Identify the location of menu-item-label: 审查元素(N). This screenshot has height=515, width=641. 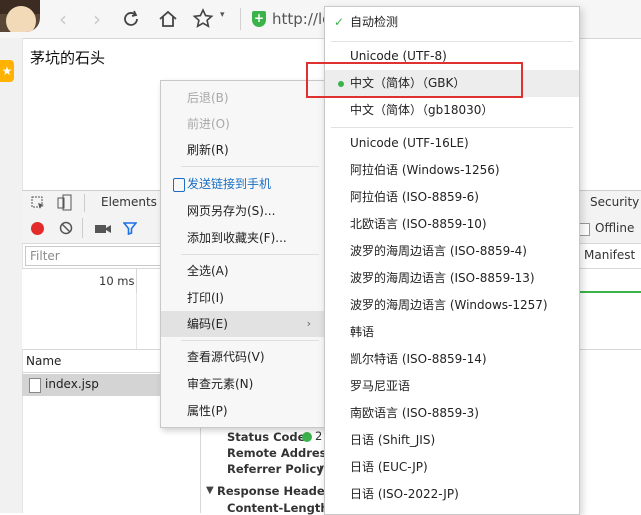
(220, 384).